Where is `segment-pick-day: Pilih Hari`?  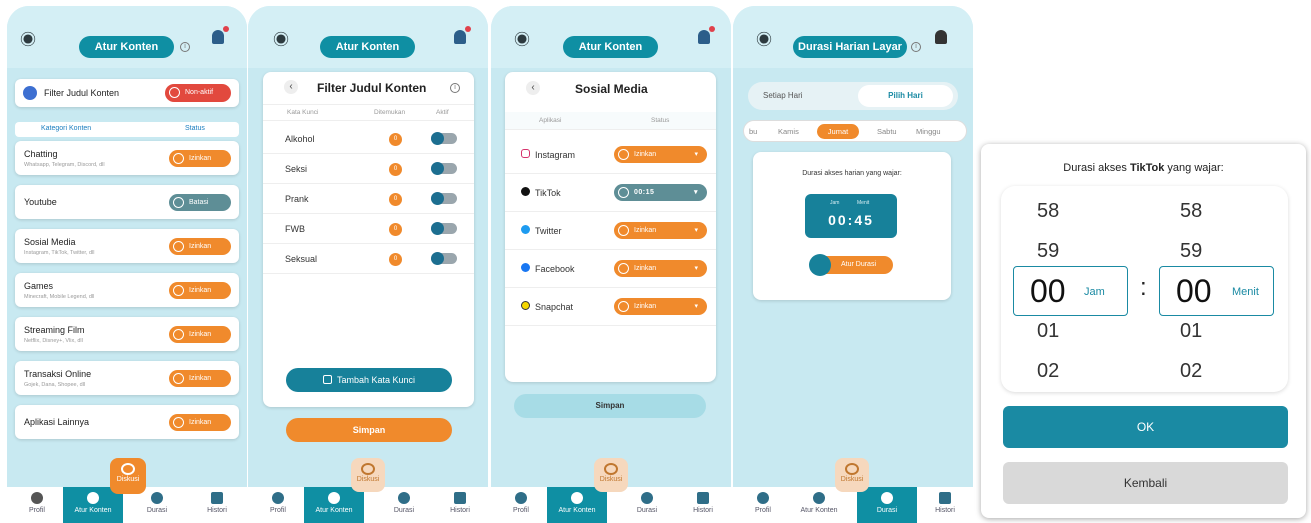 segment-pick-day: Pilih Hari is located at coordinates (905, 96).